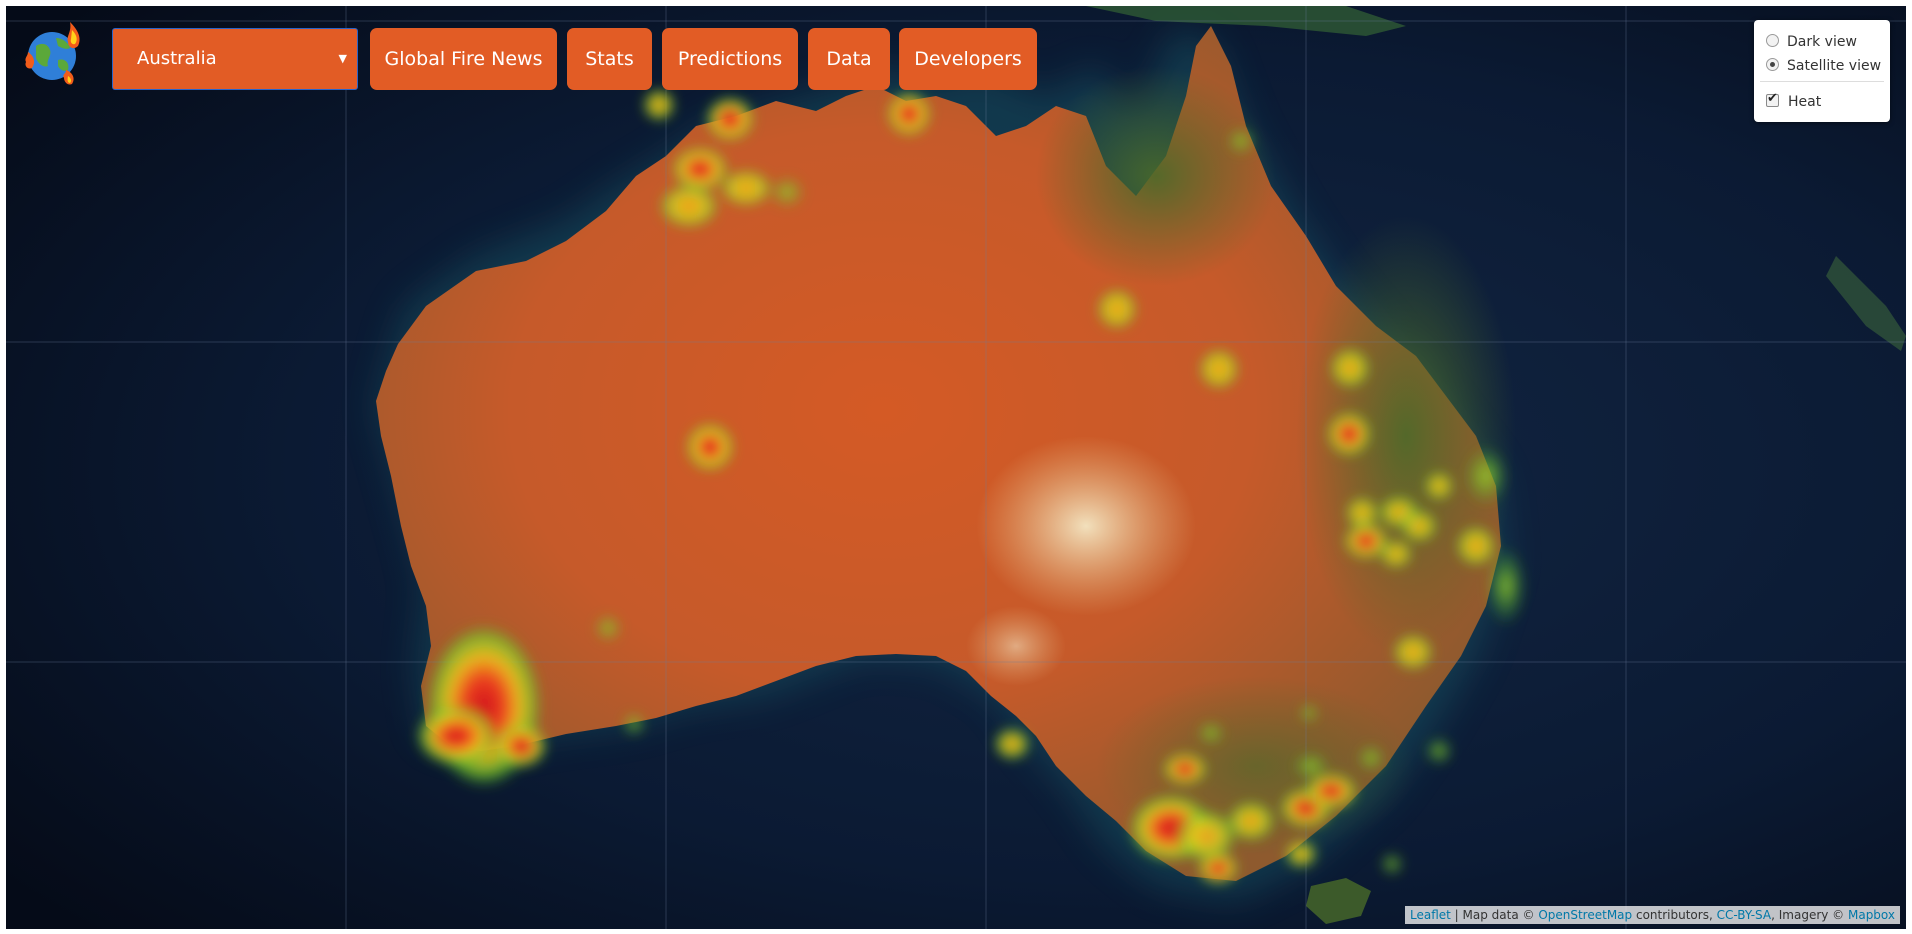 This screenshot has width=1912, height=934. I want to click on layer-heat-overlay: ✔ Heat, so click(1794, 101).